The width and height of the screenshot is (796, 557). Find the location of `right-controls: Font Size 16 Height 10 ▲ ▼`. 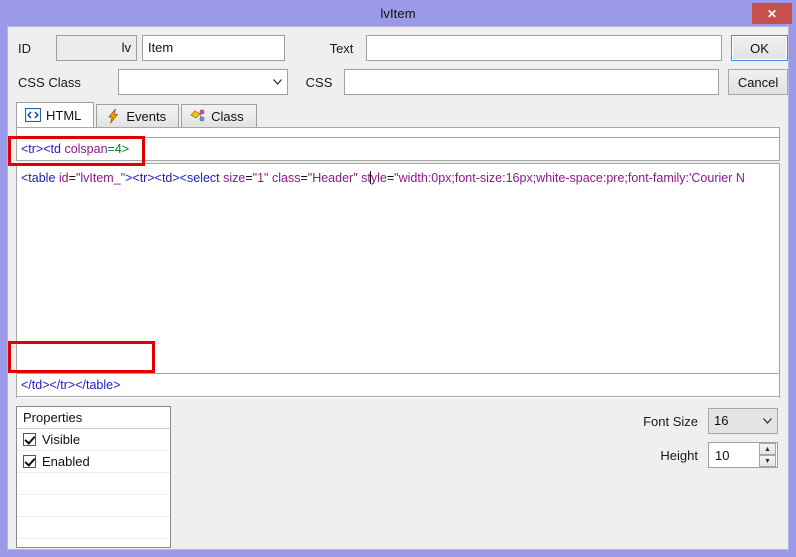

right-controls: Font Size 16 Height 10 ▲ ▼ is located at coordinates (685, 442).